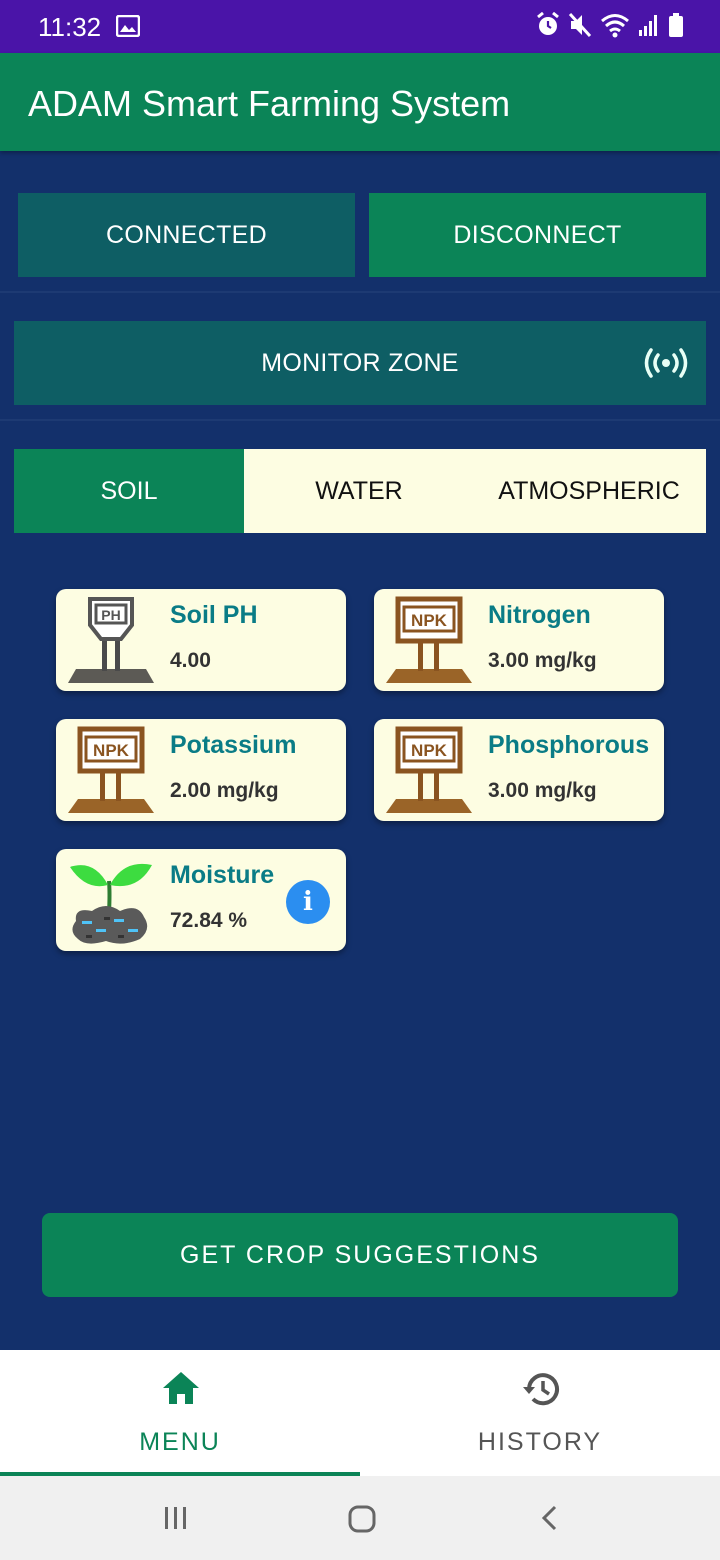 Image resolution: width=720 pixels, height=1560 pixels. I want to click on alarm-icon, so click(548, 23).